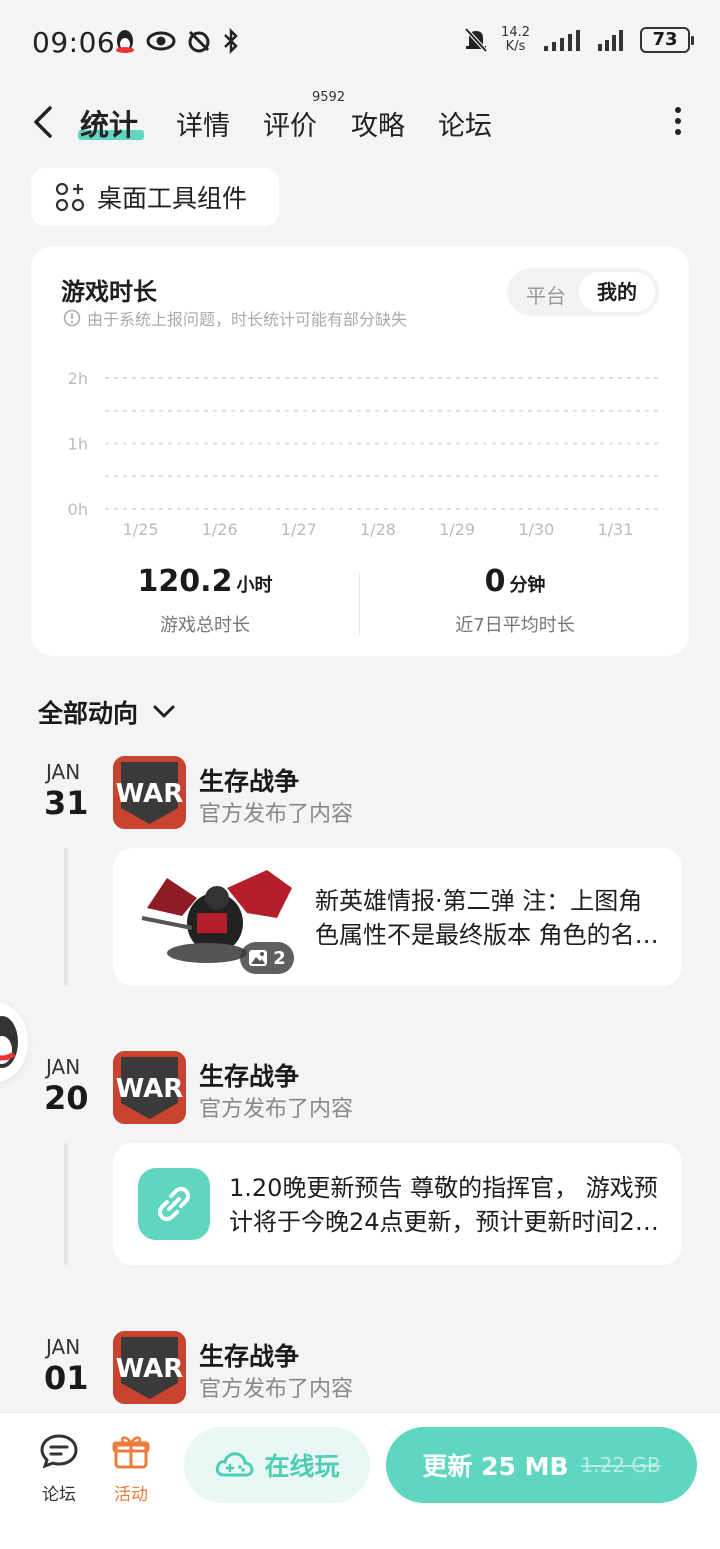 The image size is (720, 1549). Describe the element at coordinates (302, 1466) in the screenshot. I see `play-online-label: 在线玩` at that location.